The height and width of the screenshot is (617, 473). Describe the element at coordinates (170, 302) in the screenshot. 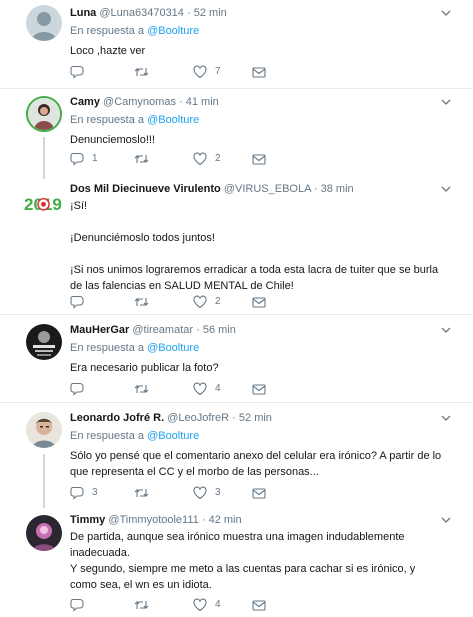

I see `tweet-actions: 2` at that location.